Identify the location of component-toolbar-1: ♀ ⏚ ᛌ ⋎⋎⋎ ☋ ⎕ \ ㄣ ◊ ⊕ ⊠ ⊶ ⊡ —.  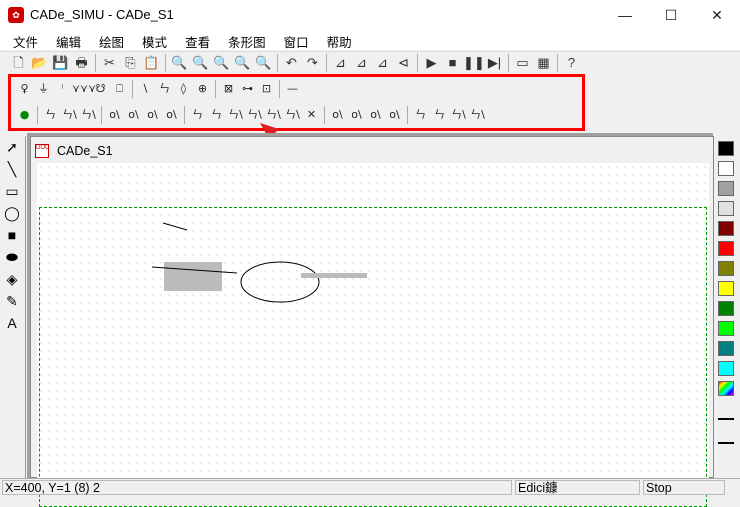
(158, 89).